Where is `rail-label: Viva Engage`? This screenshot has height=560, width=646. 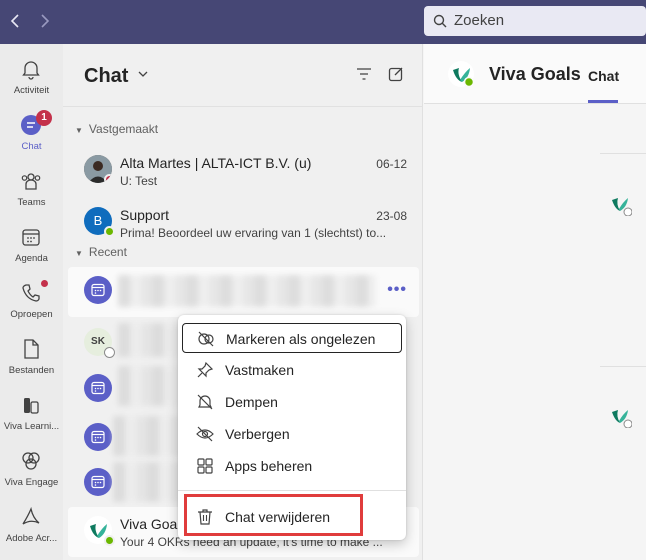
rail-label: Viva Engage is located at coordinates (31, 482).